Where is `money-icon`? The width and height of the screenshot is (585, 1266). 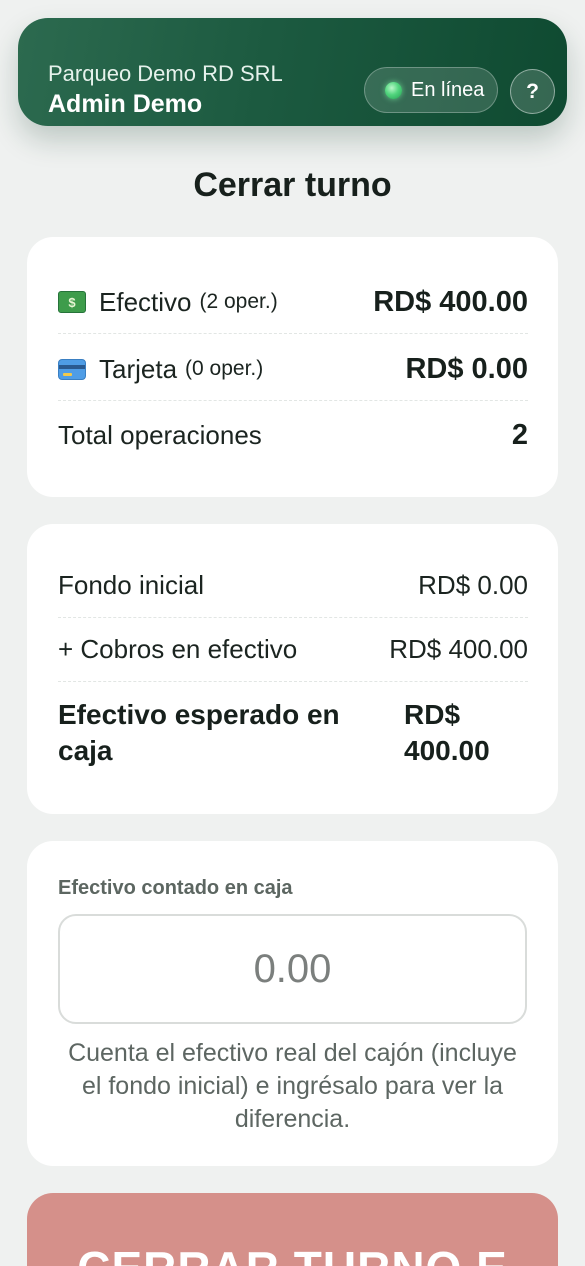 money-icon is located at coordinates (72, 302).